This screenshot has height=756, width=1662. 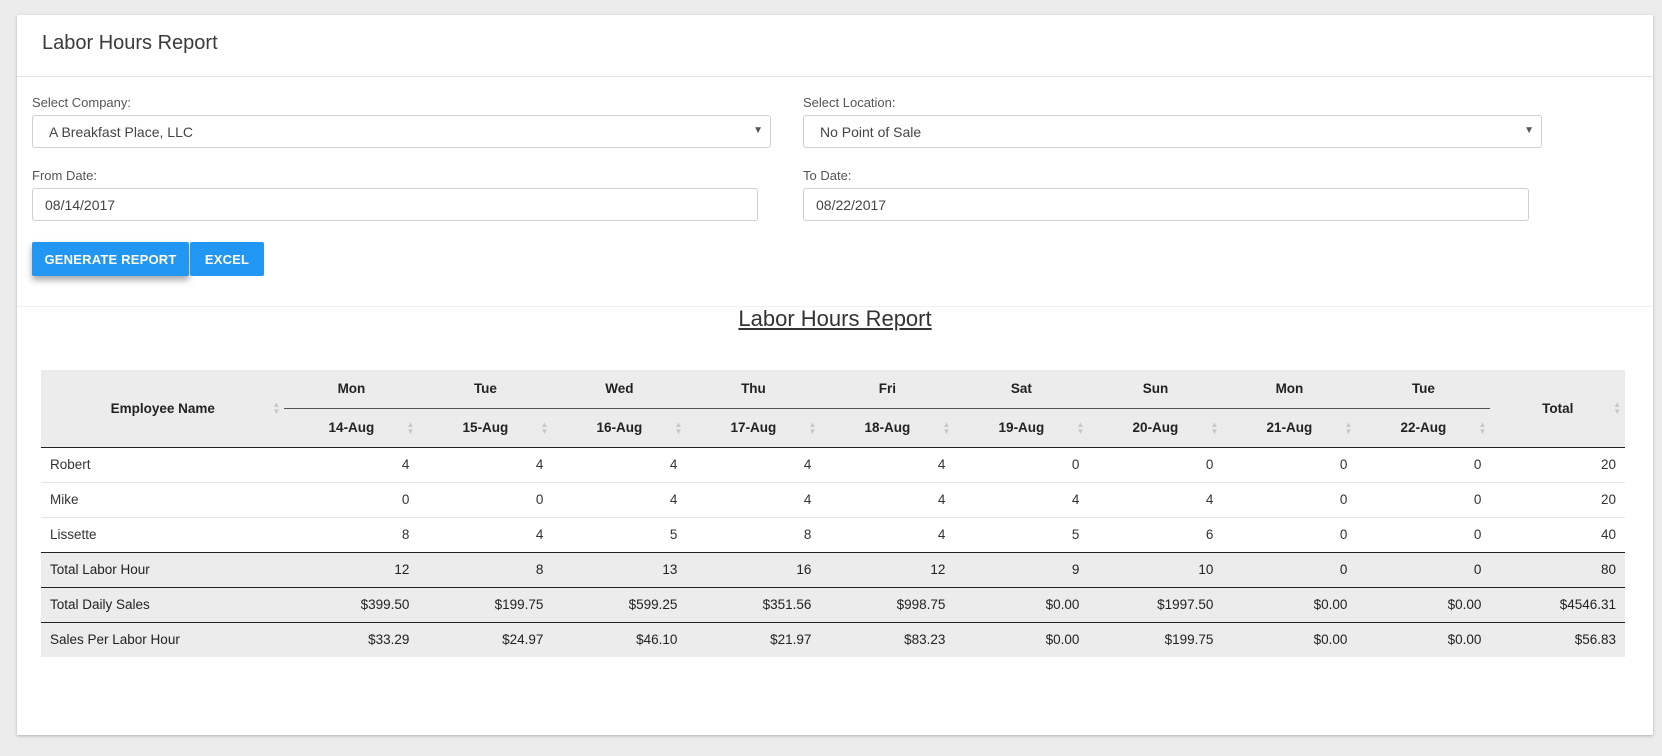 I want to click on table-cell: $33.29, so click(x=351, y=639).